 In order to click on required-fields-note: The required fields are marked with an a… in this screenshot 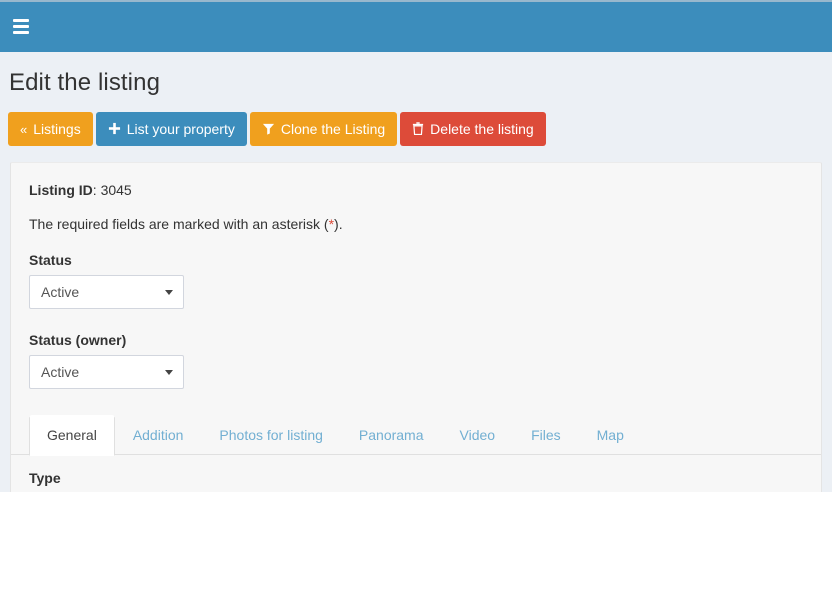, I will do `click(416, 224)`.